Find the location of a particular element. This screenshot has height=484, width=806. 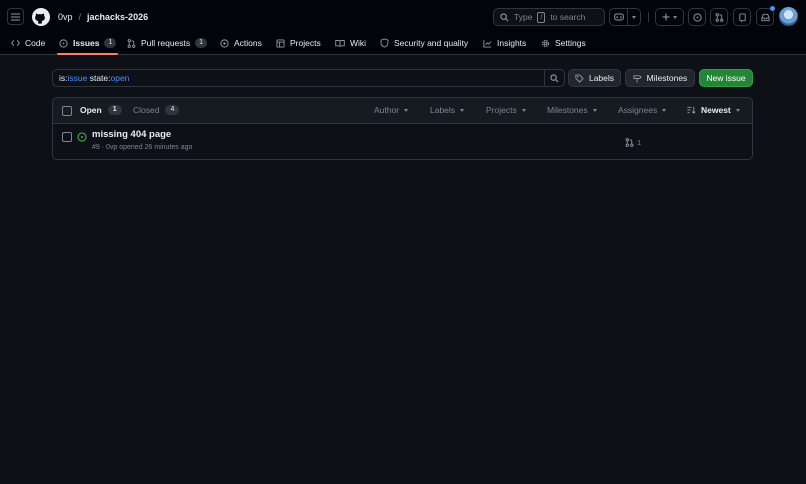

tab-label: Security and quality is located at coordinates (431, 43).